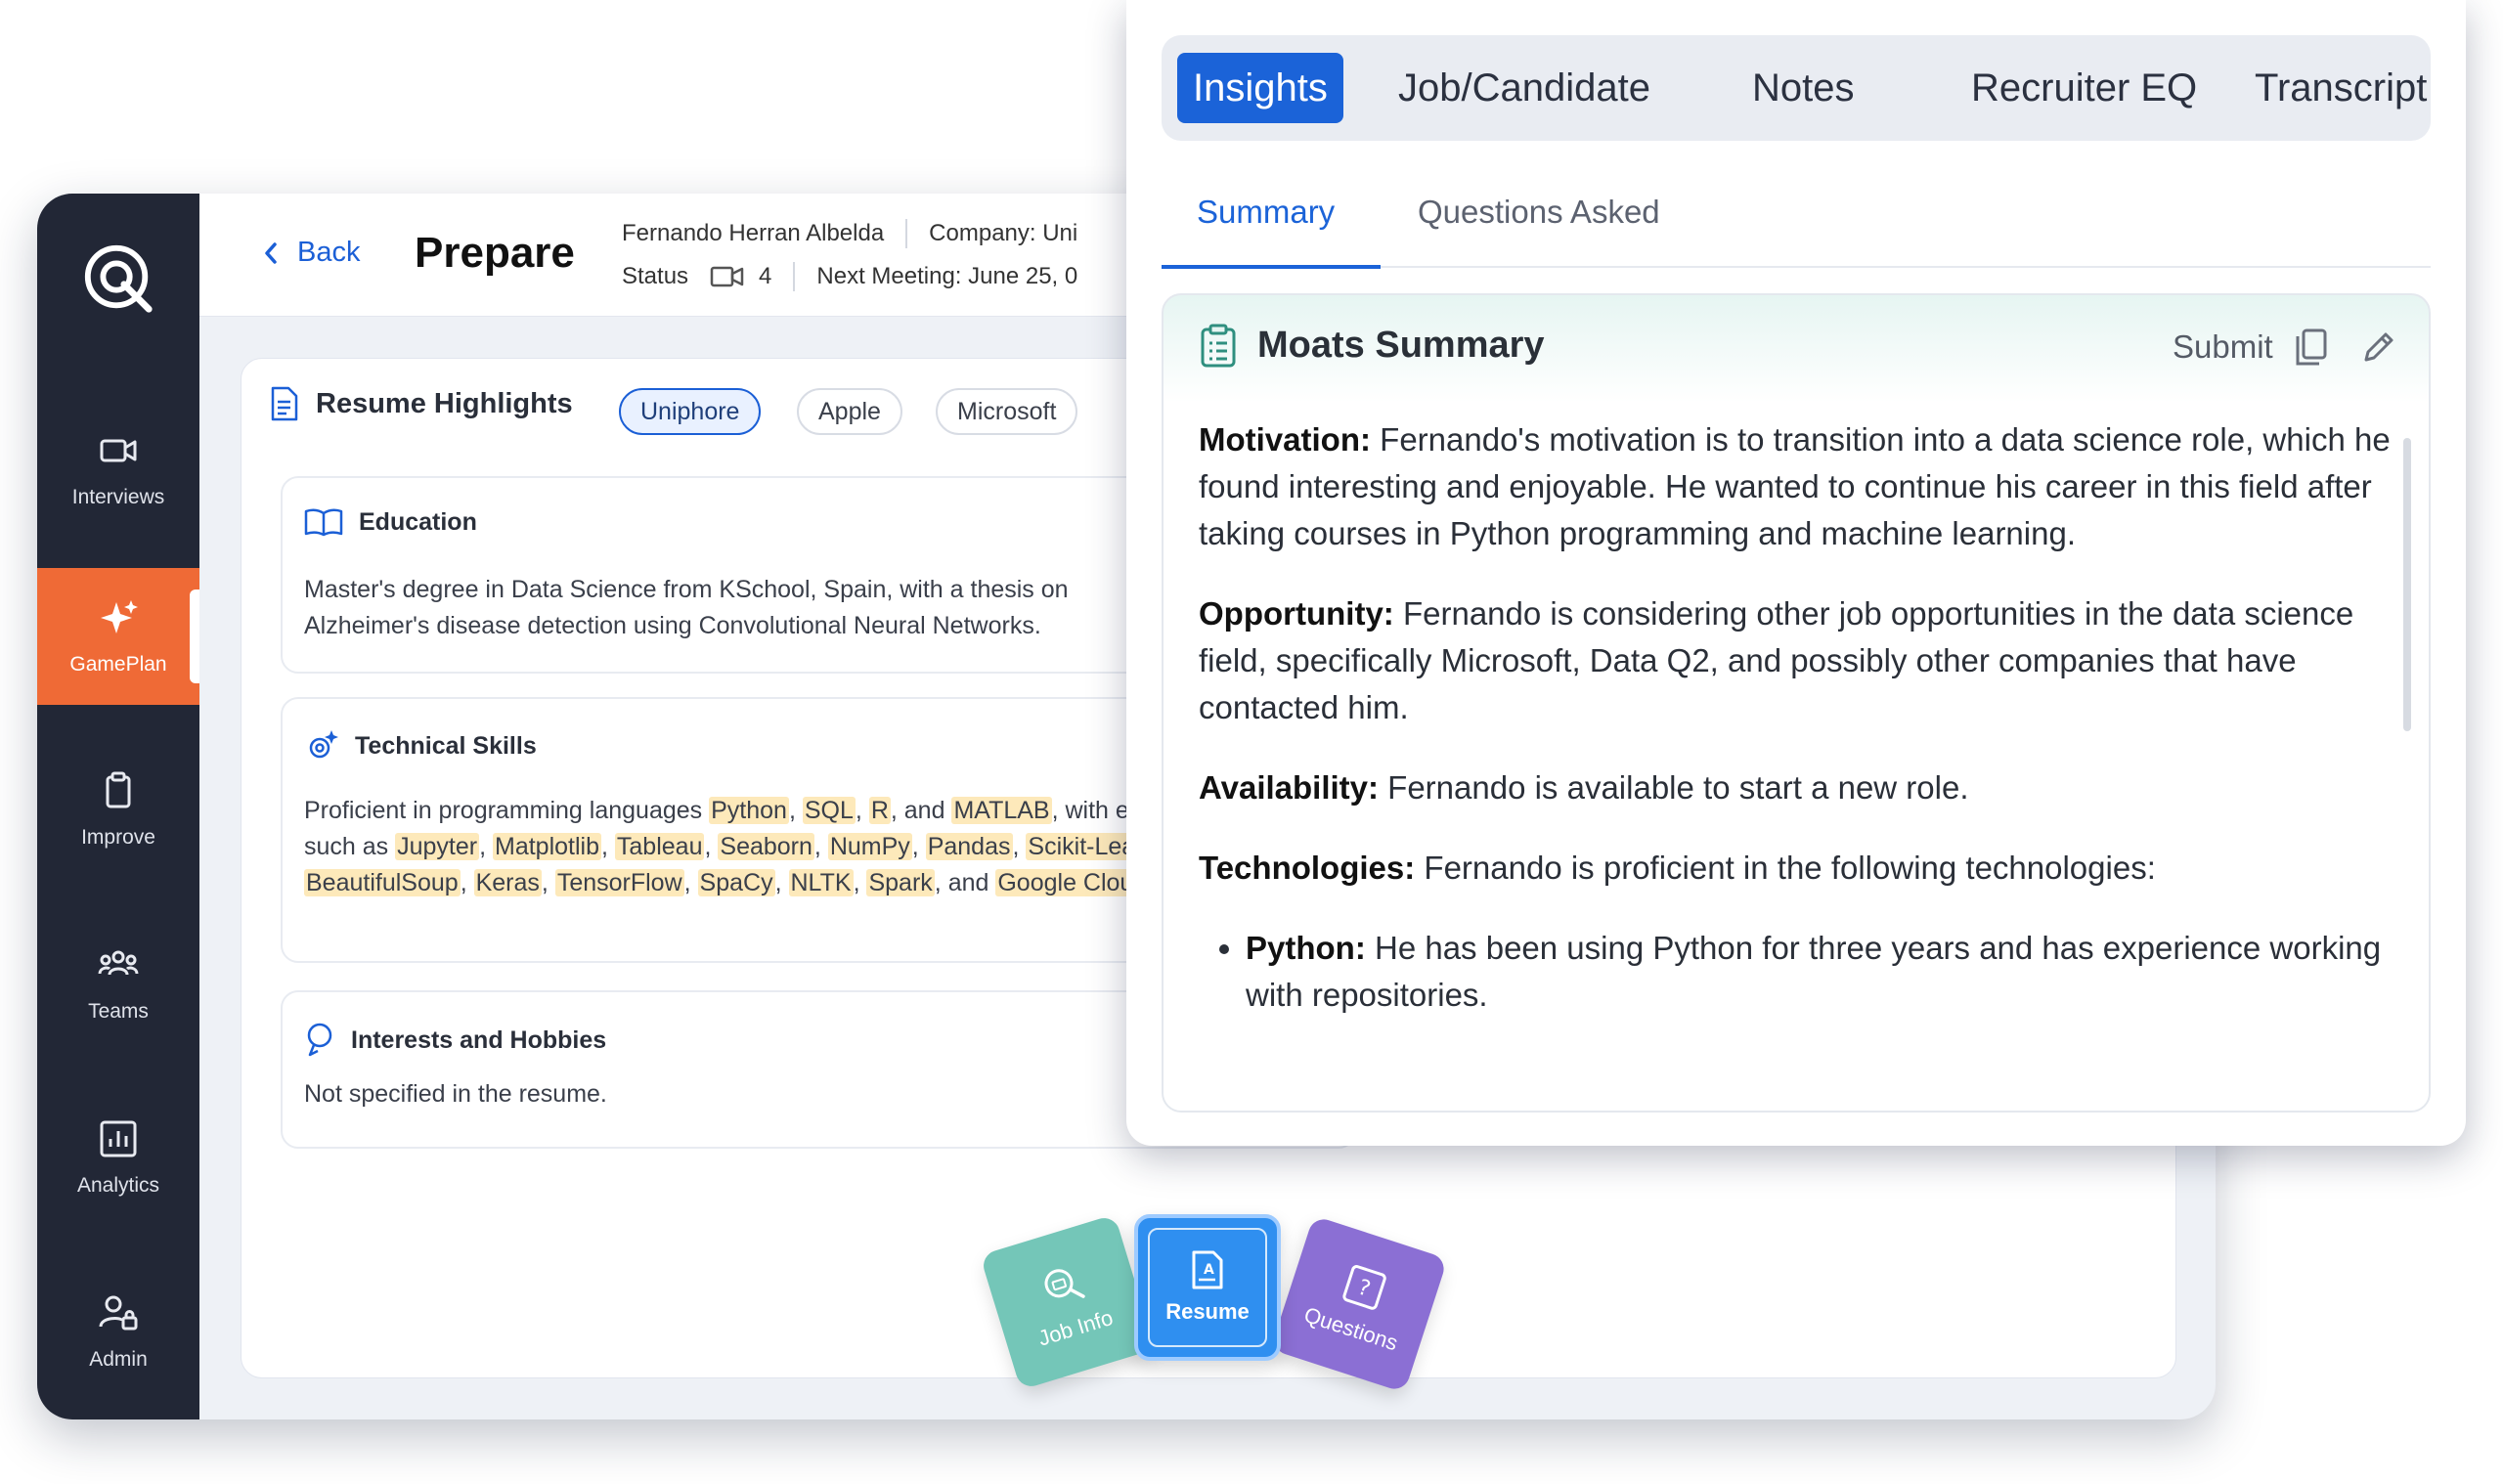 The width and height of the screenshot is (2503, 1484). I want to click on submit-button: Submit, so click(2223, 347).